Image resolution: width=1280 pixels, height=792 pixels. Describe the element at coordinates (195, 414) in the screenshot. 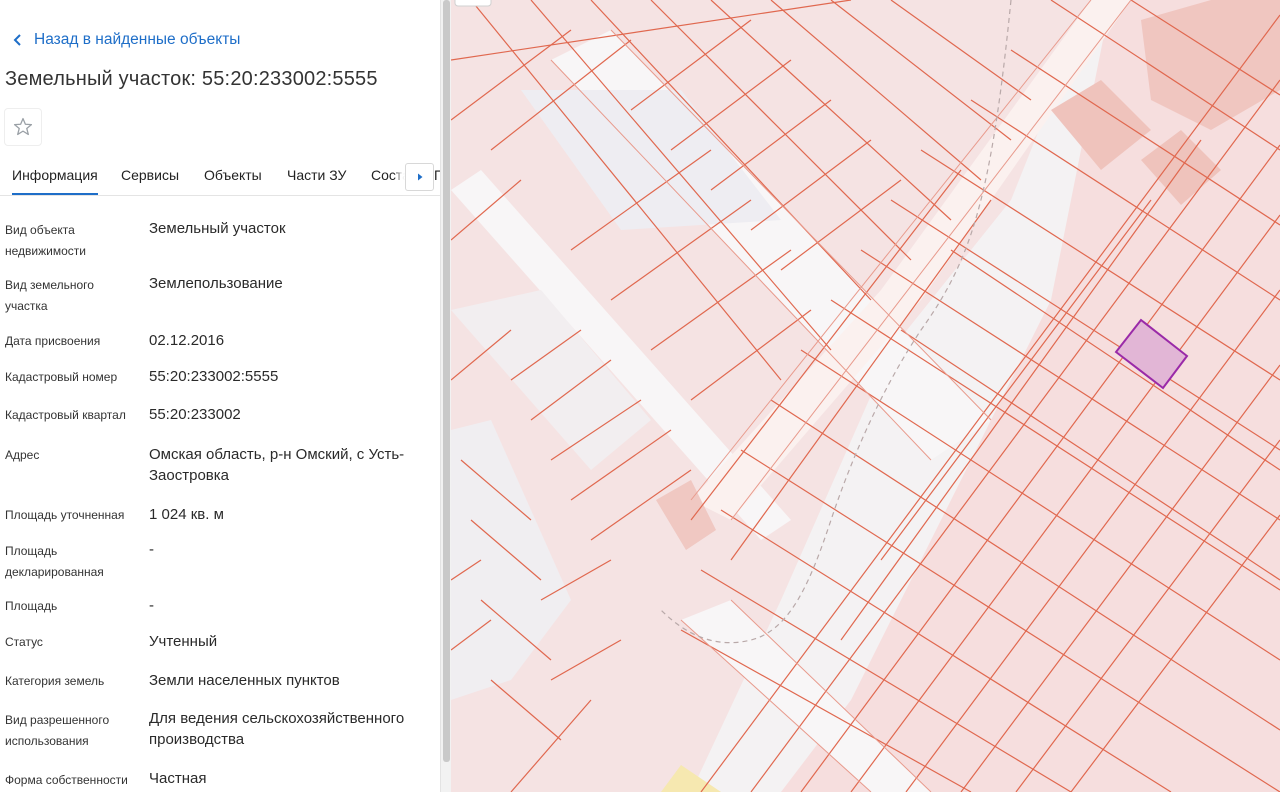

I see `field-value: 55:20:233002` at that location.